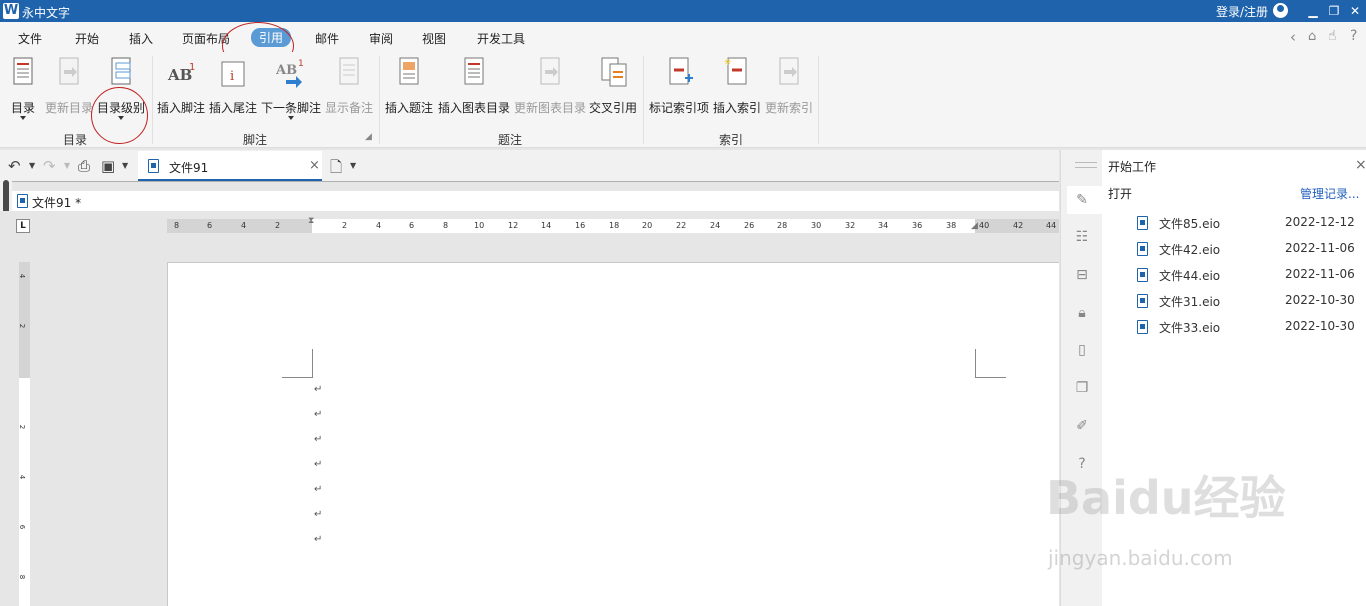  What do you see at coordinates (1246, 223) in the screenshot?
I see `recent-file-item: 文件85.eio 2022-12-12` at bounding box center [1246, 223].